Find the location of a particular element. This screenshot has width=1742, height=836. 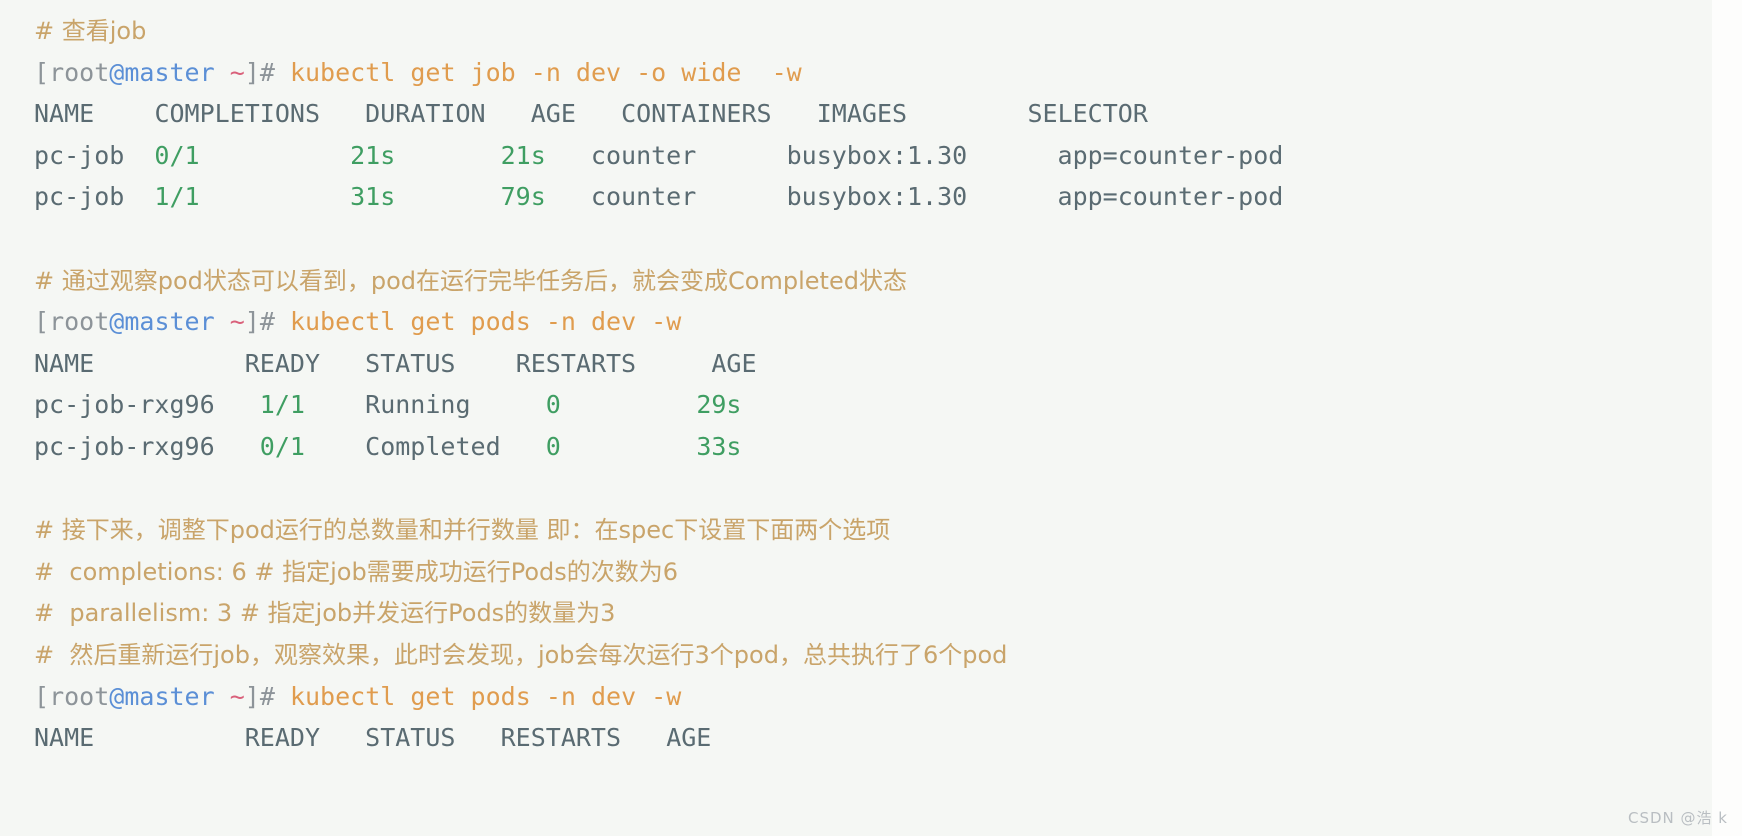

table-row: pc-job-rxg96 1/1 Running 0 29s is located at coordinates (873, 405).